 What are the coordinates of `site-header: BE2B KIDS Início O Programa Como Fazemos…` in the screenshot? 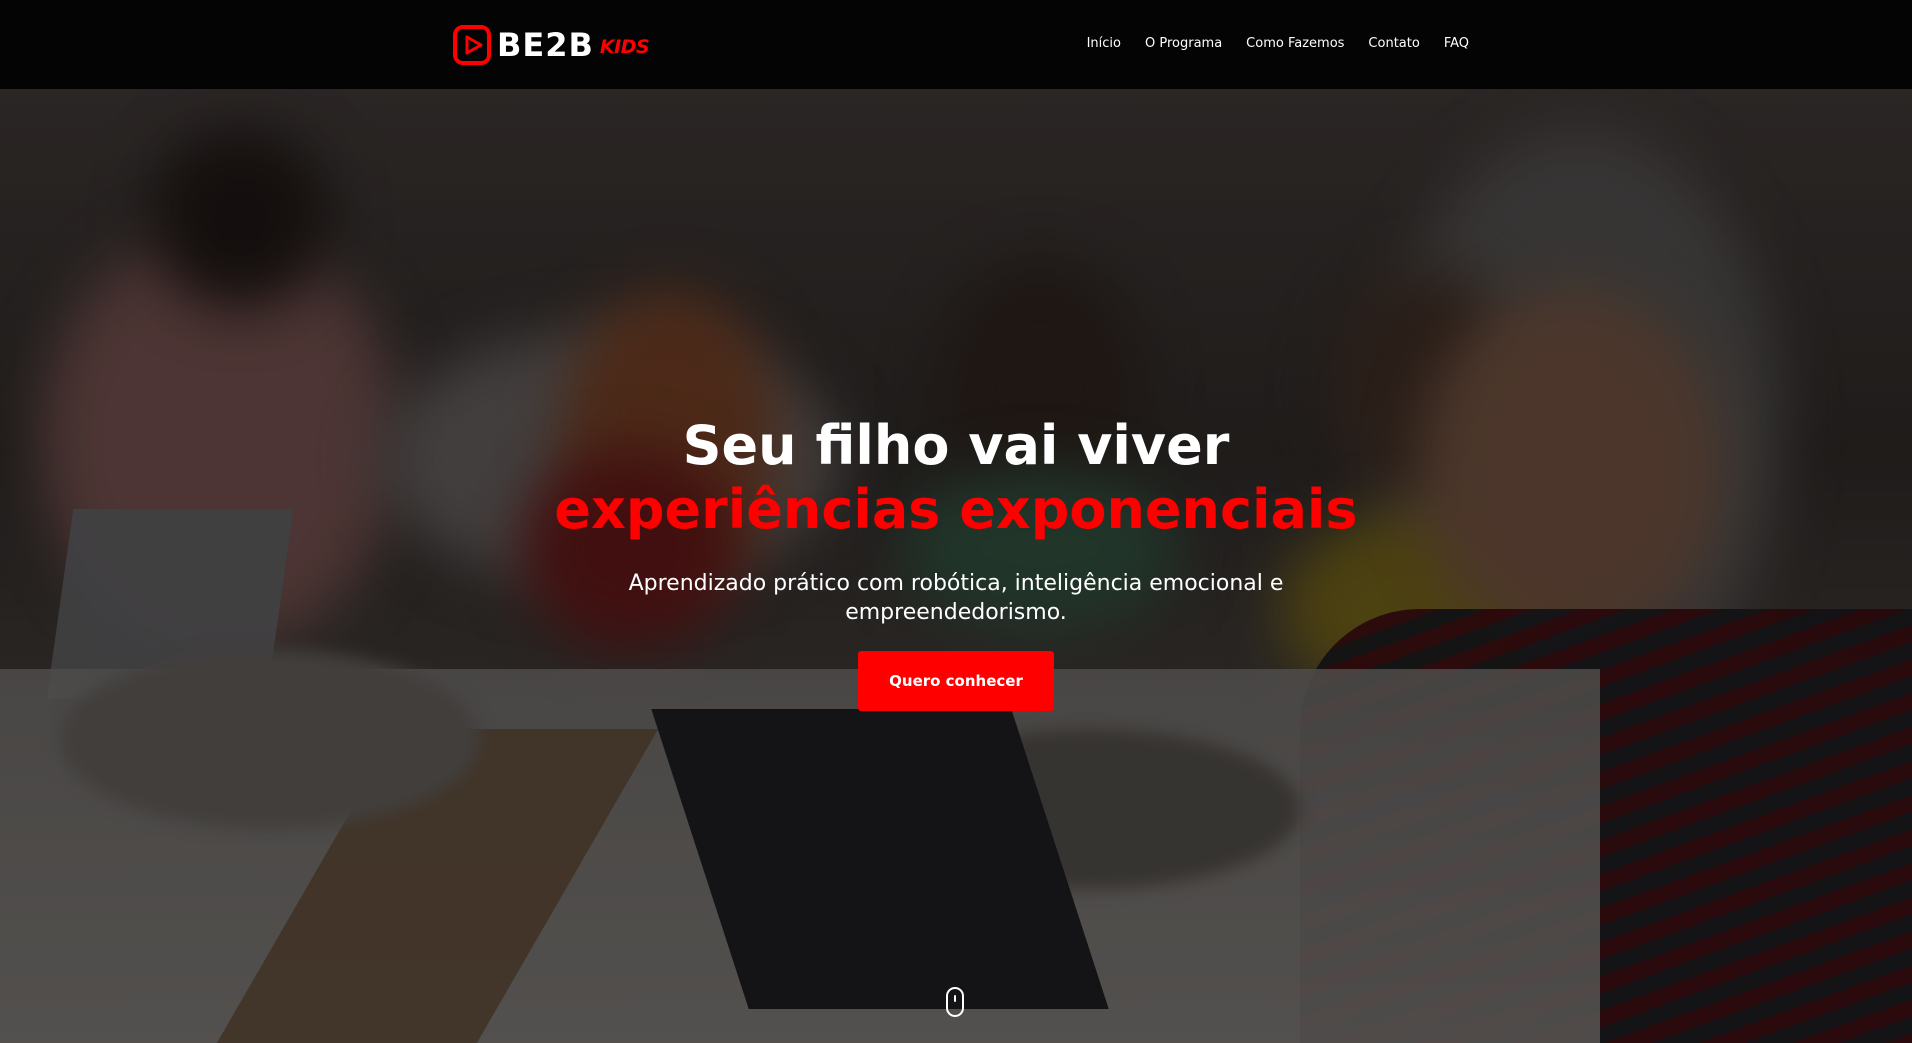 It's located at (956, 44).